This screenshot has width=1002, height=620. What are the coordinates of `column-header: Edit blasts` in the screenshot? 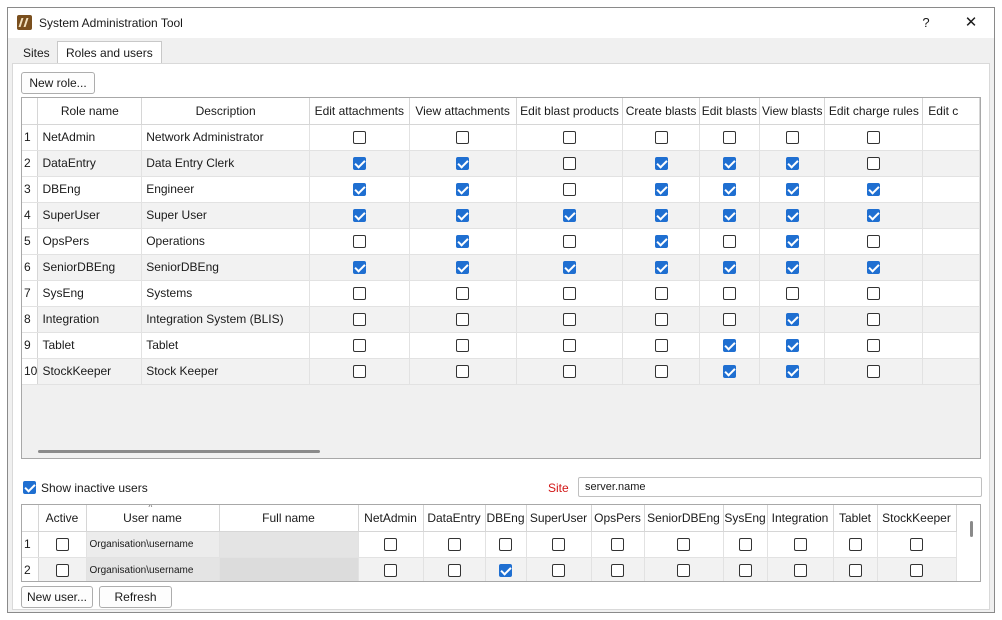 It's located at (730, 111).